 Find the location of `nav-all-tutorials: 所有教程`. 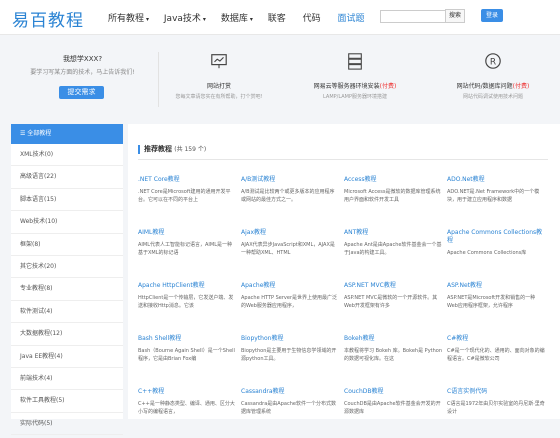

nav-all-tutorials: 所有教程 is located at coordinates (126, 19).